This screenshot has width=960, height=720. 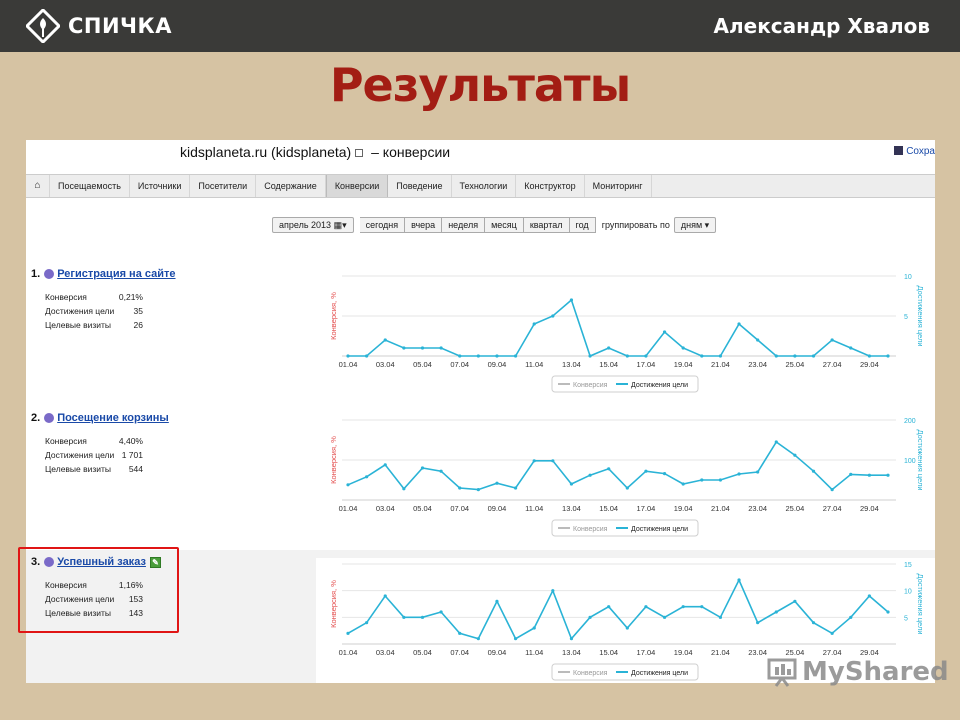 What do you see at coordinates (920, 459) in the screenshot?
I see `y2-axis-title: Достижения цели` at bounding box center [920, 459].